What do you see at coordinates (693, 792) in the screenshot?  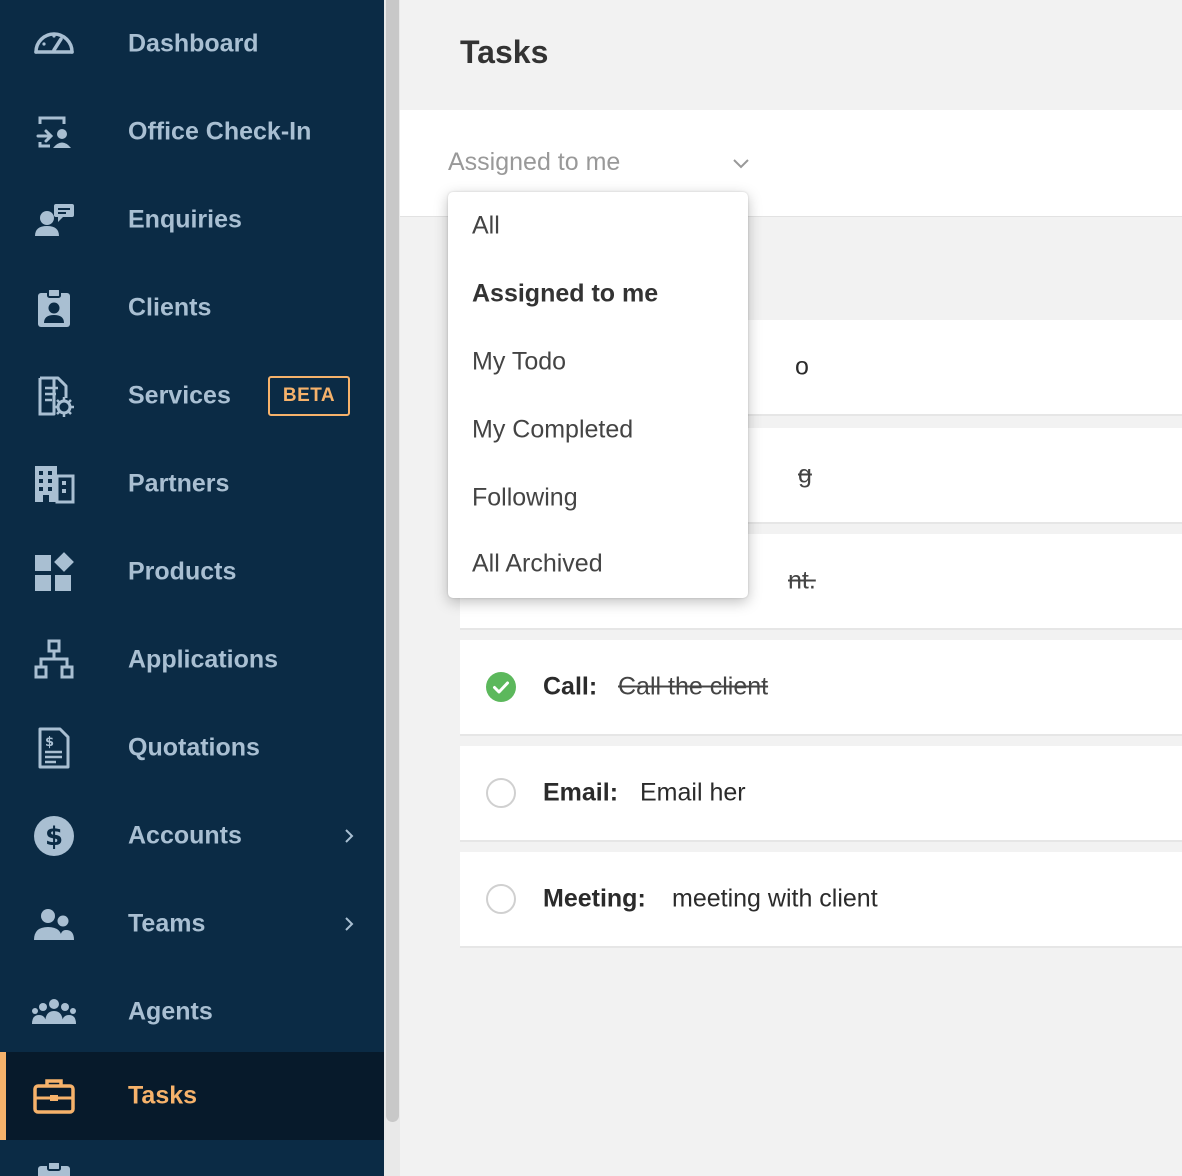 I see `task-description: Email her` at bounding box center [693, 792].